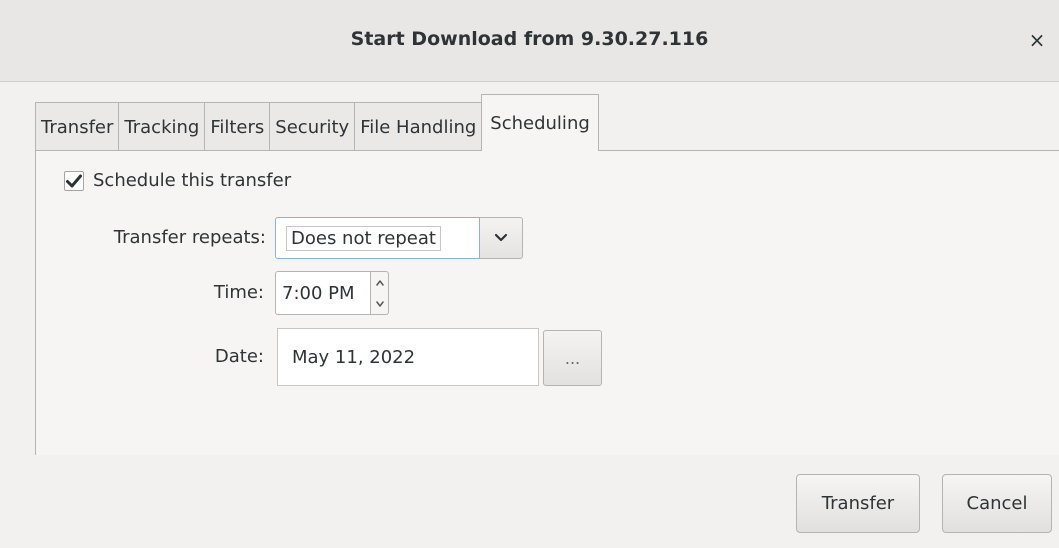 The height and width of the screenshot is (548, 1059). Describe the element at coordinates (77, 126) in the screenshot. I see `tab-transfer: Transfer` at that location.